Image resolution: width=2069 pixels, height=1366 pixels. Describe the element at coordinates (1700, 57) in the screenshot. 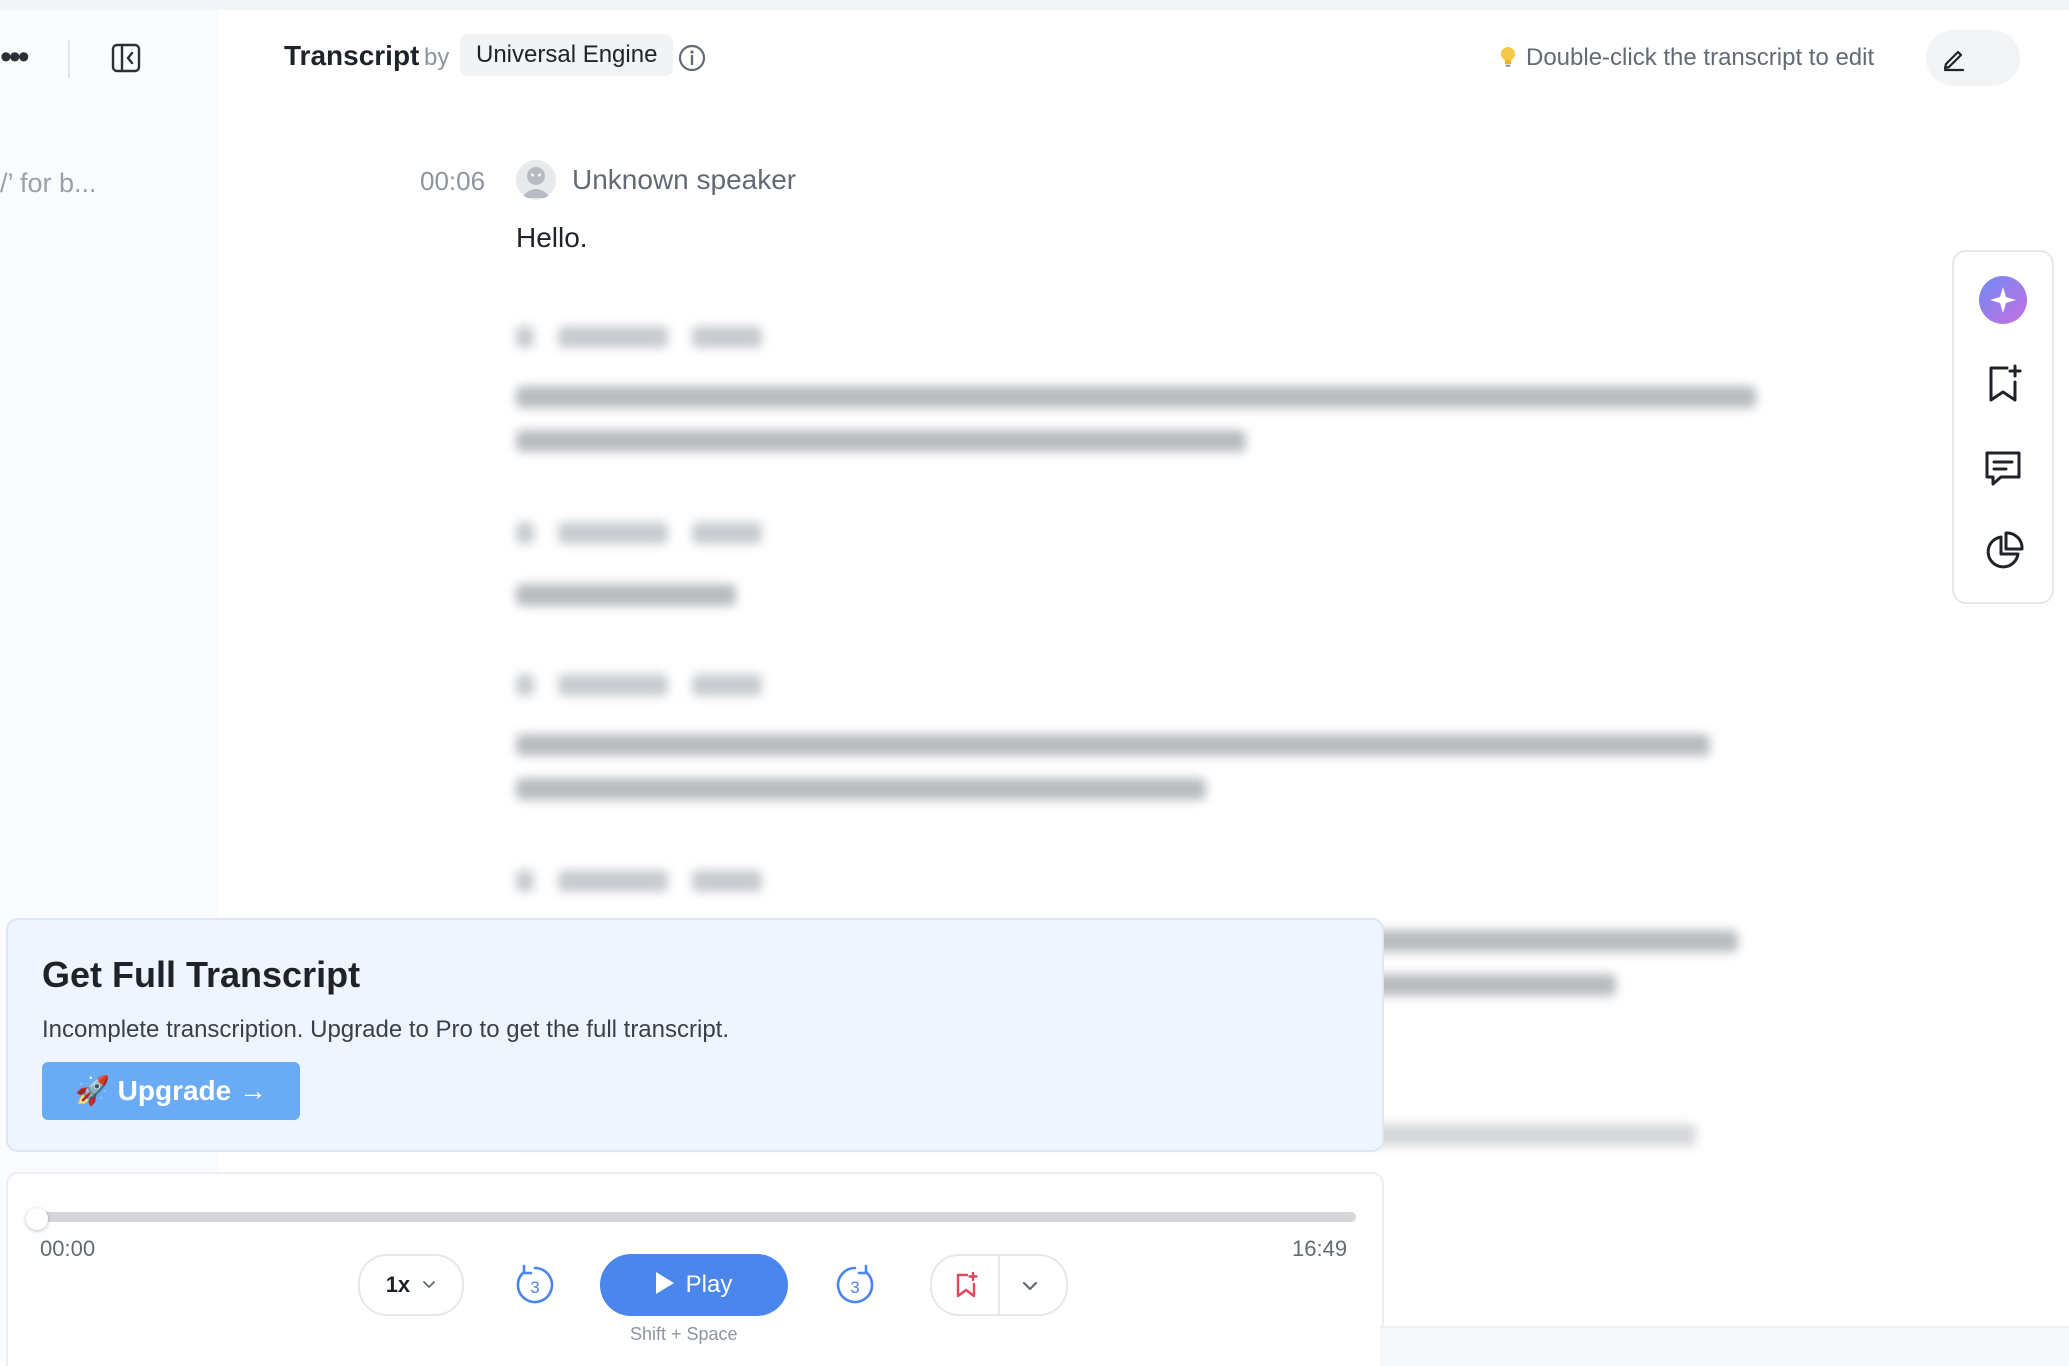

I see `edit-tip-text: Double-click the transcript to edit` at that location.